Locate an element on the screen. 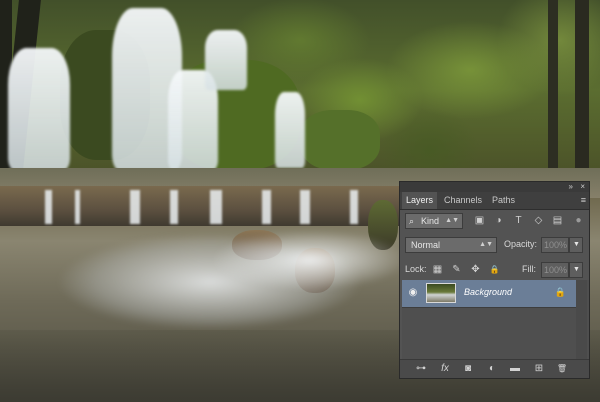  panel-tabs: Layers Channels Paths ≡ is located at coordinates (494, 201).